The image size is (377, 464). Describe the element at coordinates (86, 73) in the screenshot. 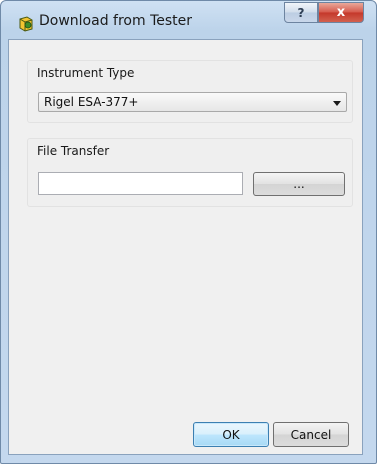

I see `instrument-type-label: Instrument Type` at that location.